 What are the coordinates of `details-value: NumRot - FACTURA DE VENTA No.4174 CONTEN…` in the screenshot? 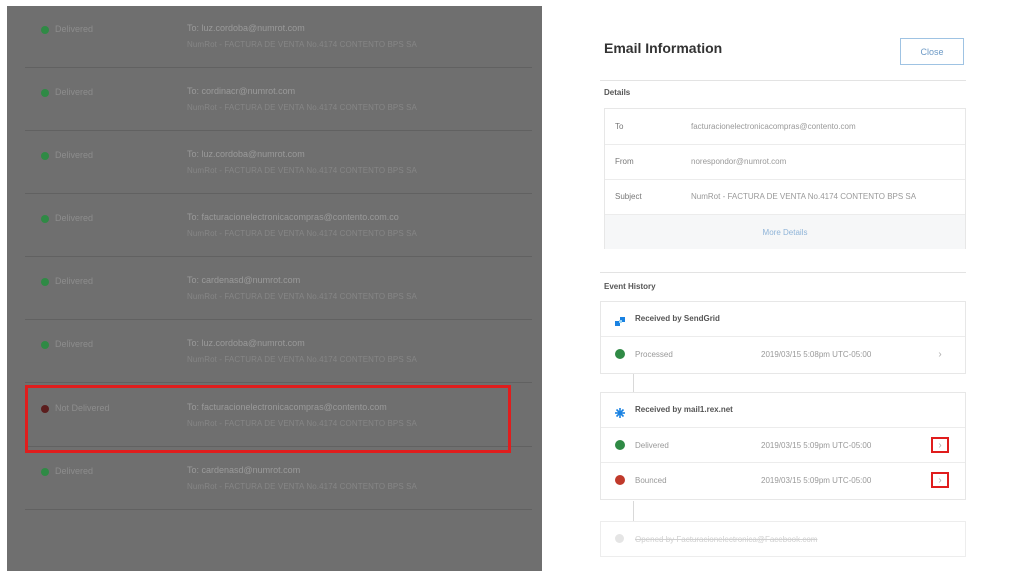 It's located at (804, 196).